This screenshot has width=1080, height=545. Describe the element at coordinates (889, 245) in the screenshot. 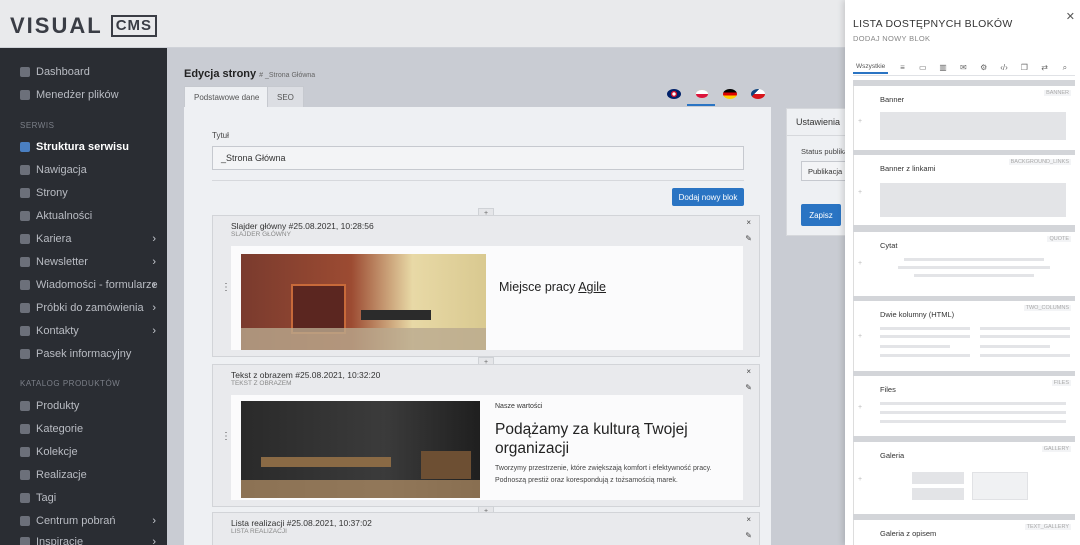

I see `block-option-label: Cytat` at that location.